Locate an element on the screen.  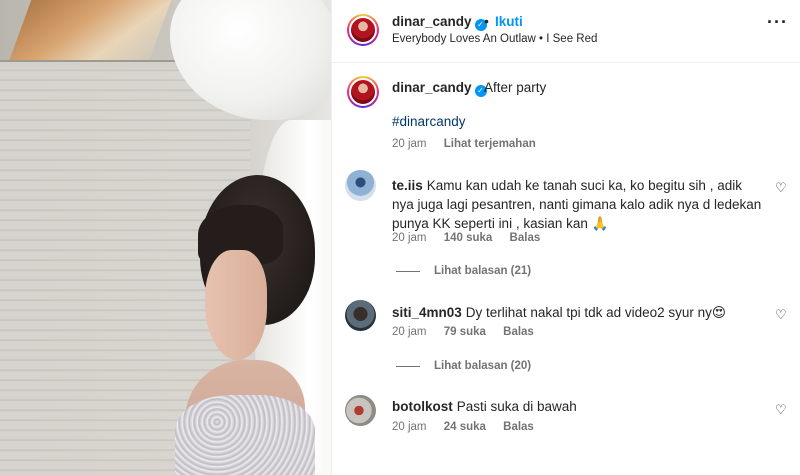
comment-body: botolkost Pasti suka di bawah is located at coordinates (577, 406).